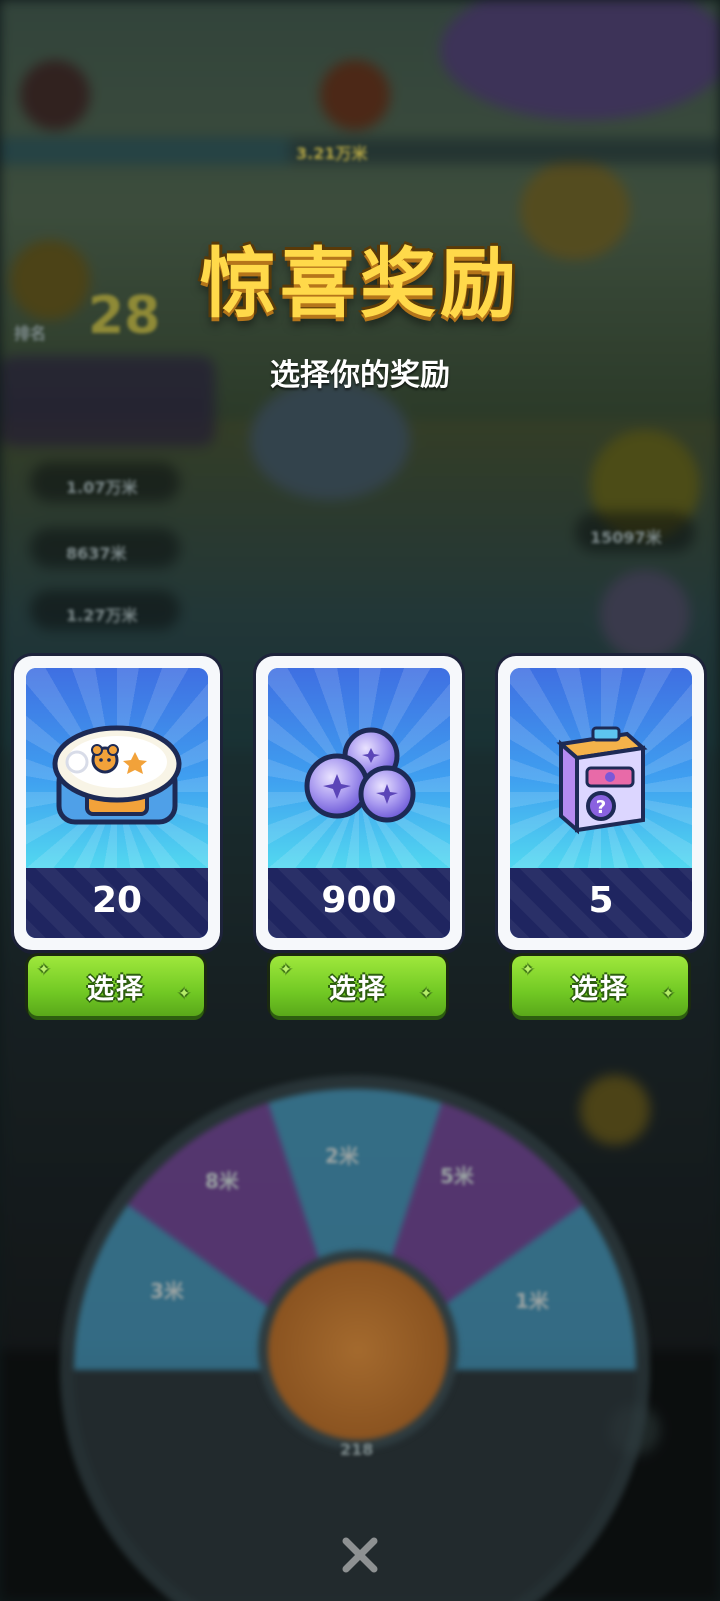  What do you see at coordinates (532, 1301) in the screenshot?
I see `wheel-segment-label: 1米` at bounding box center [532, 1301].